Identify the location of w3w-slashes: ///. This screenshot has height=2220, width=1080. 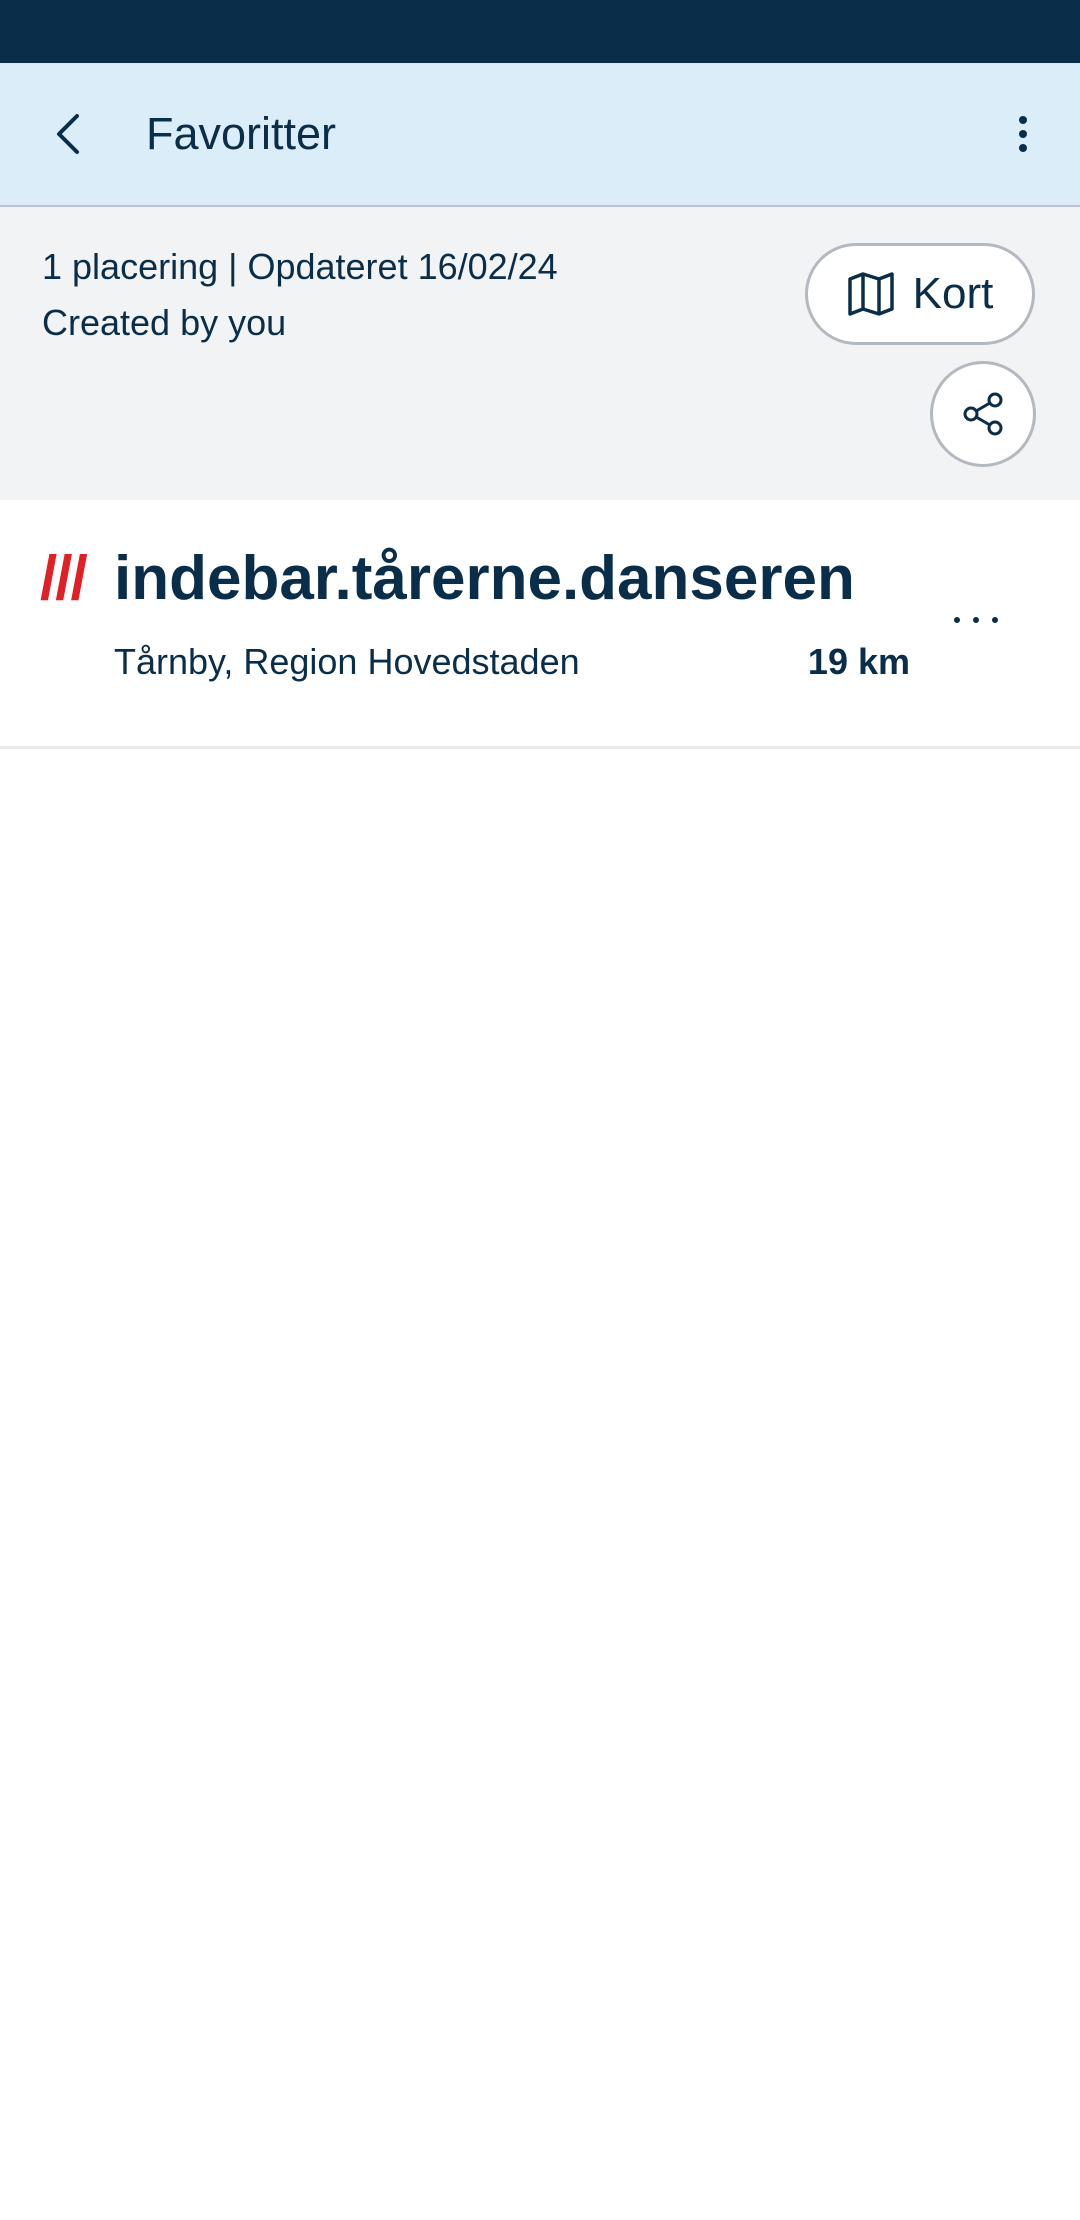
(64, 578).